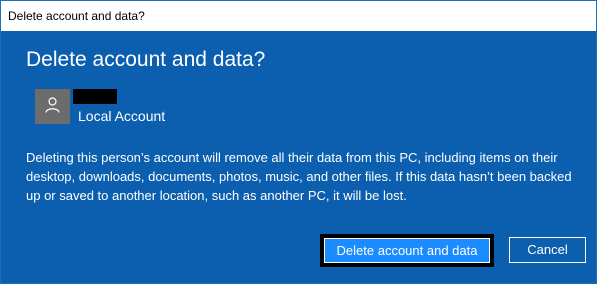 This screenshot has width=597, height=284. I want to click on account-type-label: Local Account, so click(122, 116).